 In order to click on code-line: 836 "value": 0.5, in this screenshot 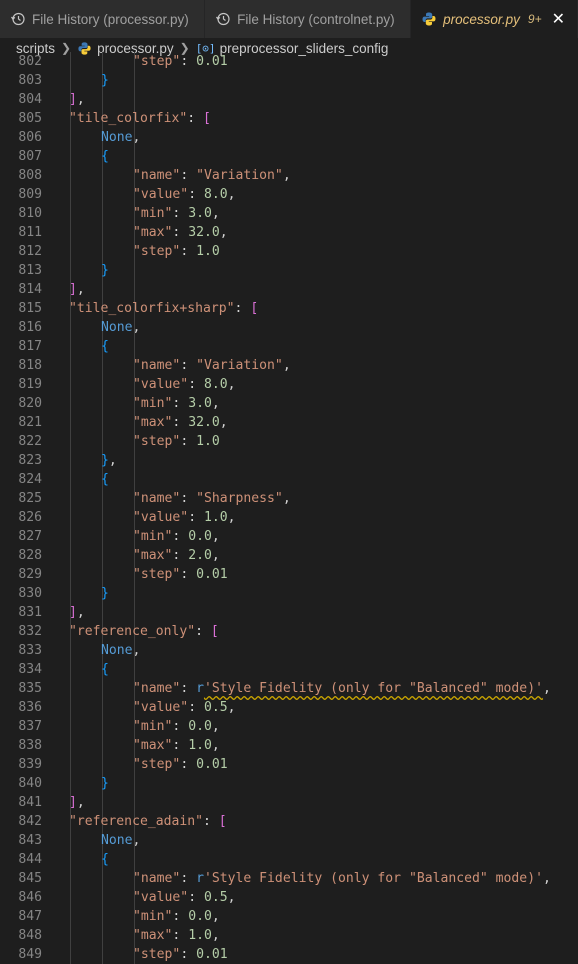, I will do `click(289, 707)`.